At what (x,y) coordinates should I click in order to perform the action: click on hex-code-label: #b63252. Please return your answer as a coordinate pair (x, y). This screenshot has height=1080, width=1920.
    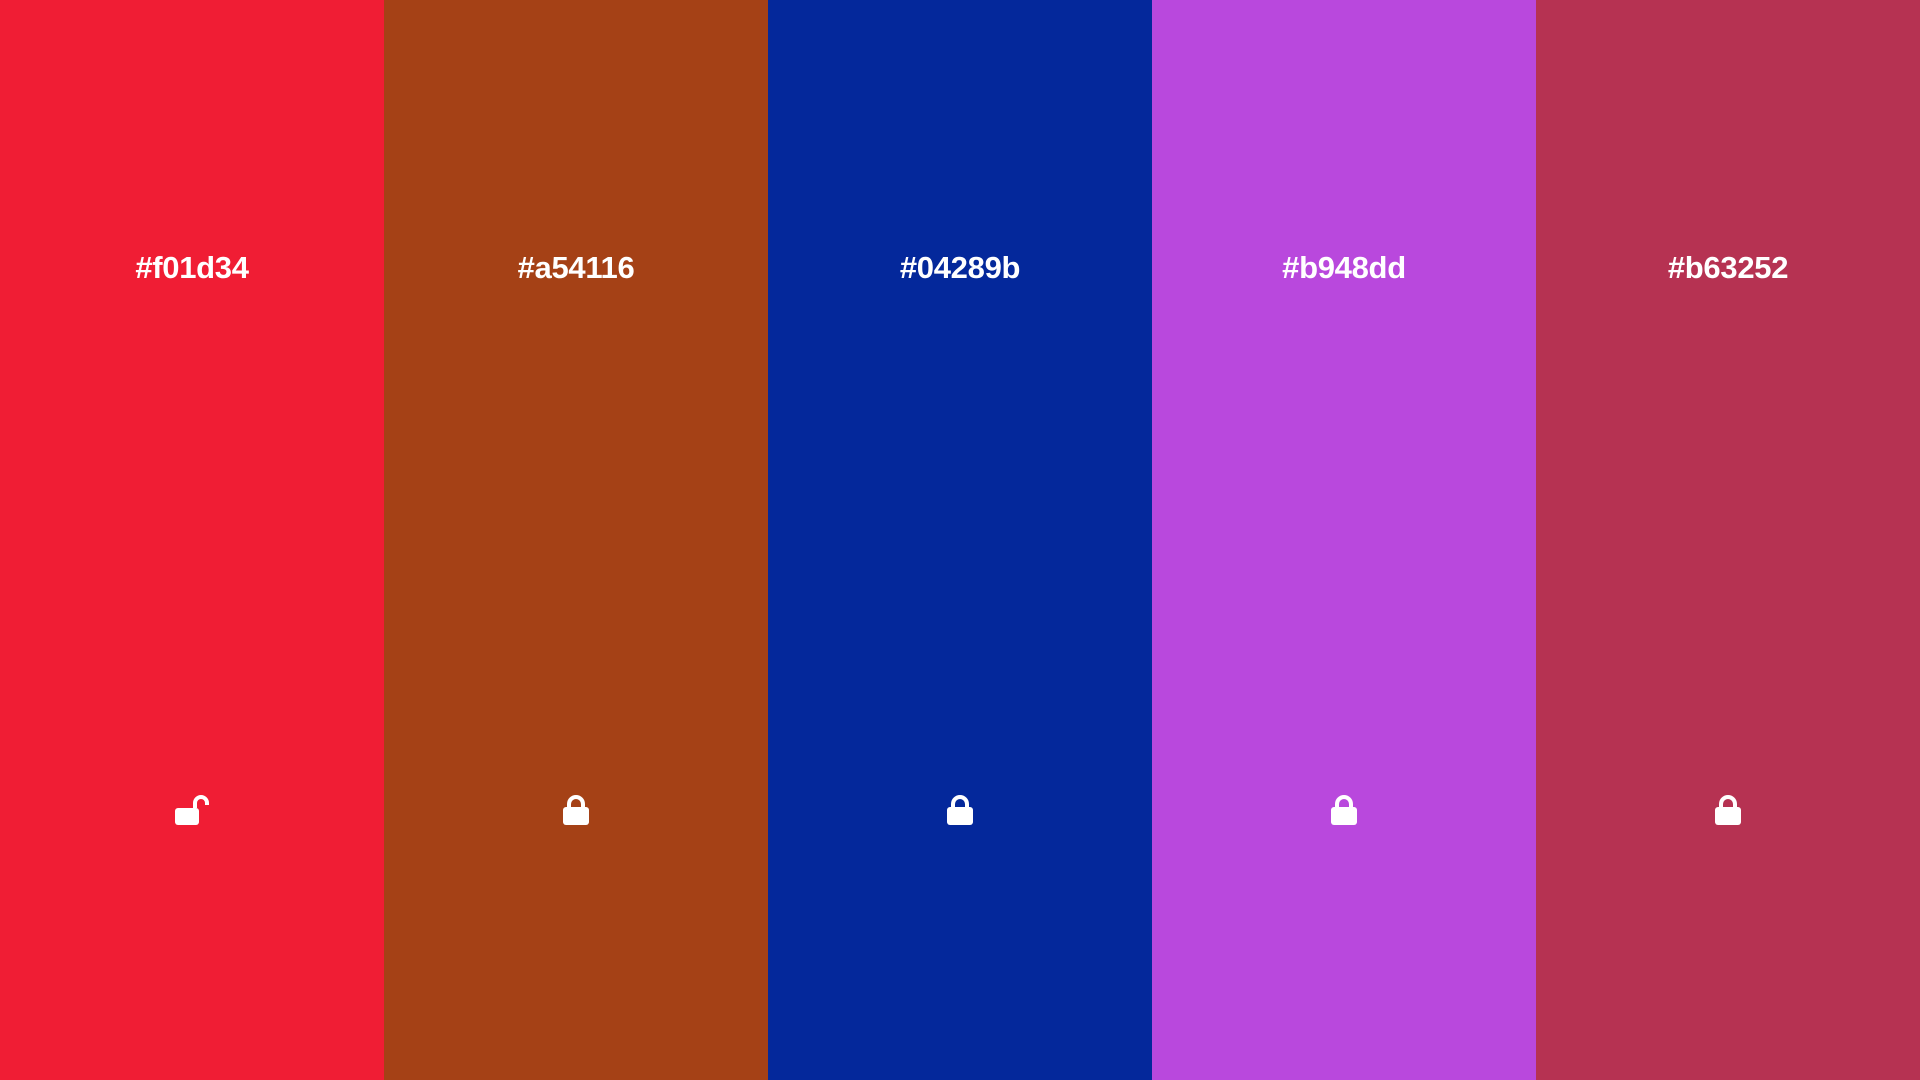
    Looking at the image, I should click on (1728, 268).